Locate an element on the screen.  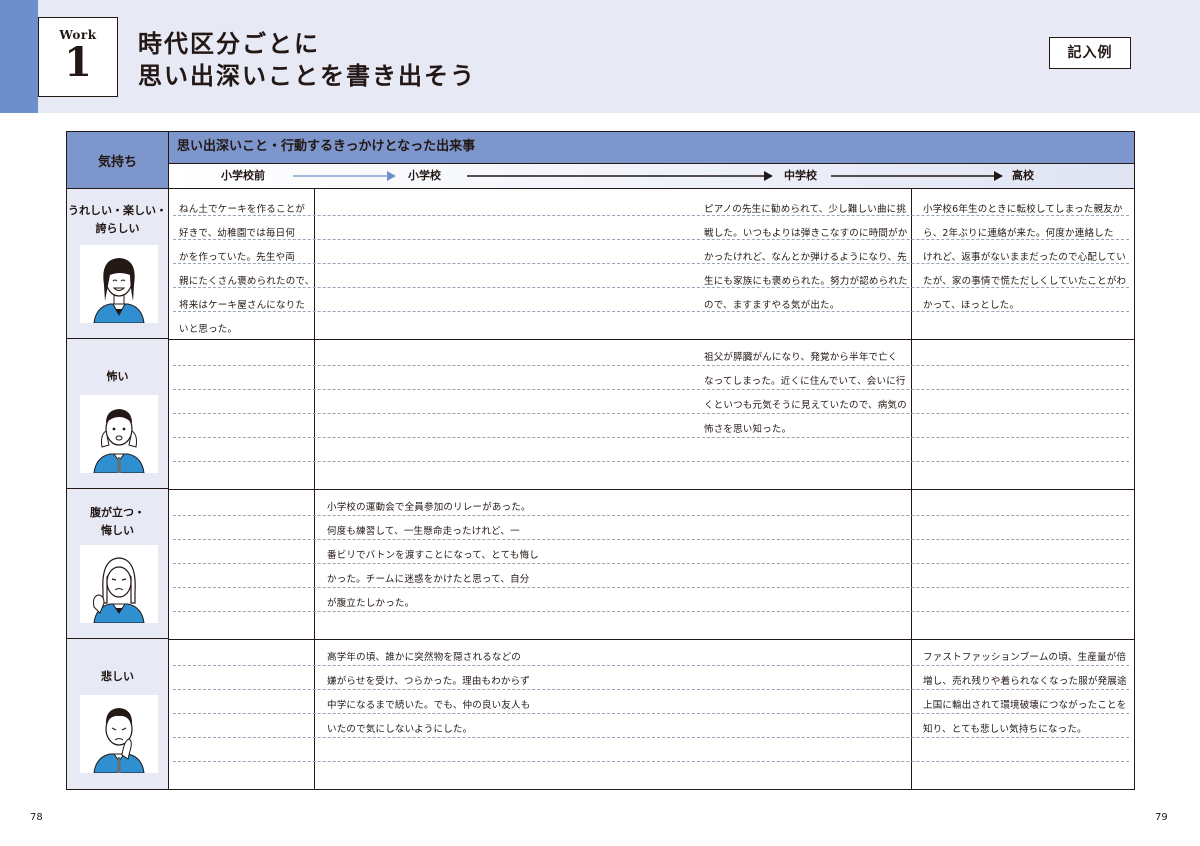
title-line-1: 時代区分ごとに is located at coordinates (229, 44).